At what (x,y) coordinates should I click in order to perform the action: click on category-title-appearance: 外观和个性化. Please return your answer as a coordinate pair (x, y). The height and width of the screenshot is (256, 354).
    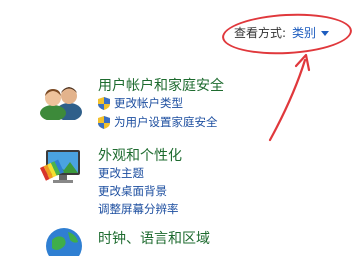
    Looking at the image, I should click on (140, 155).